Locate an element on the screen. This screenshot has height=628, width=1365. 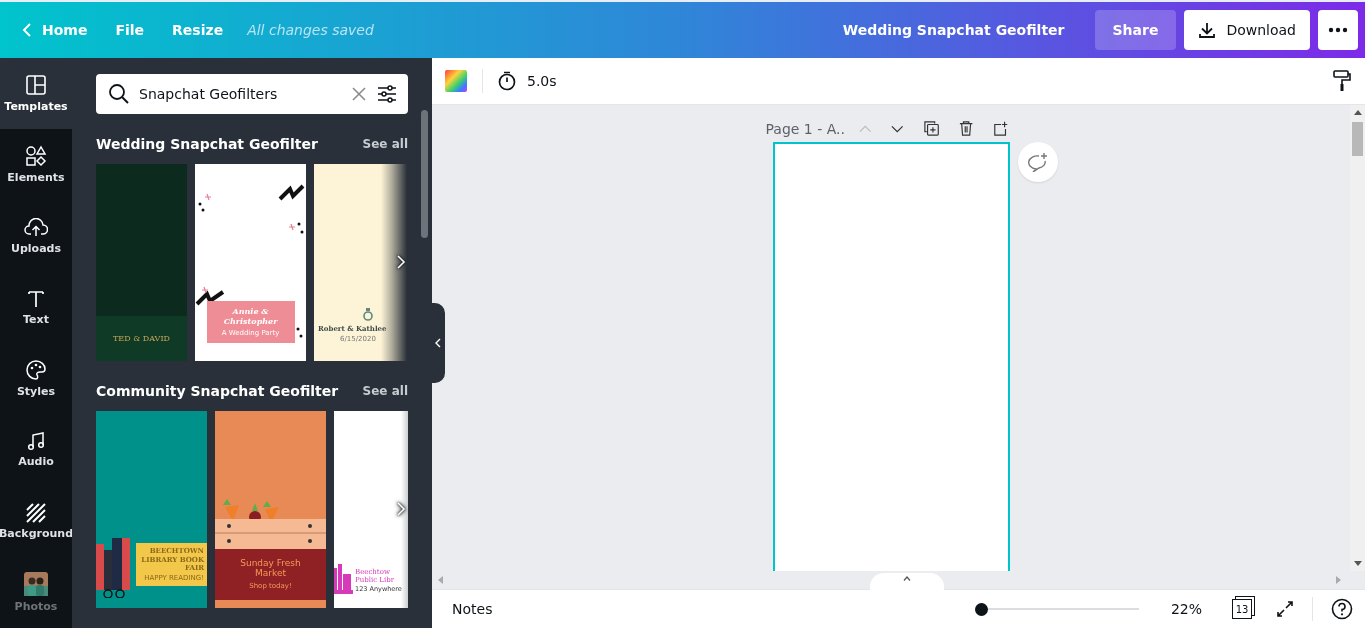
timer-icon is located at coordinates (507, 81).